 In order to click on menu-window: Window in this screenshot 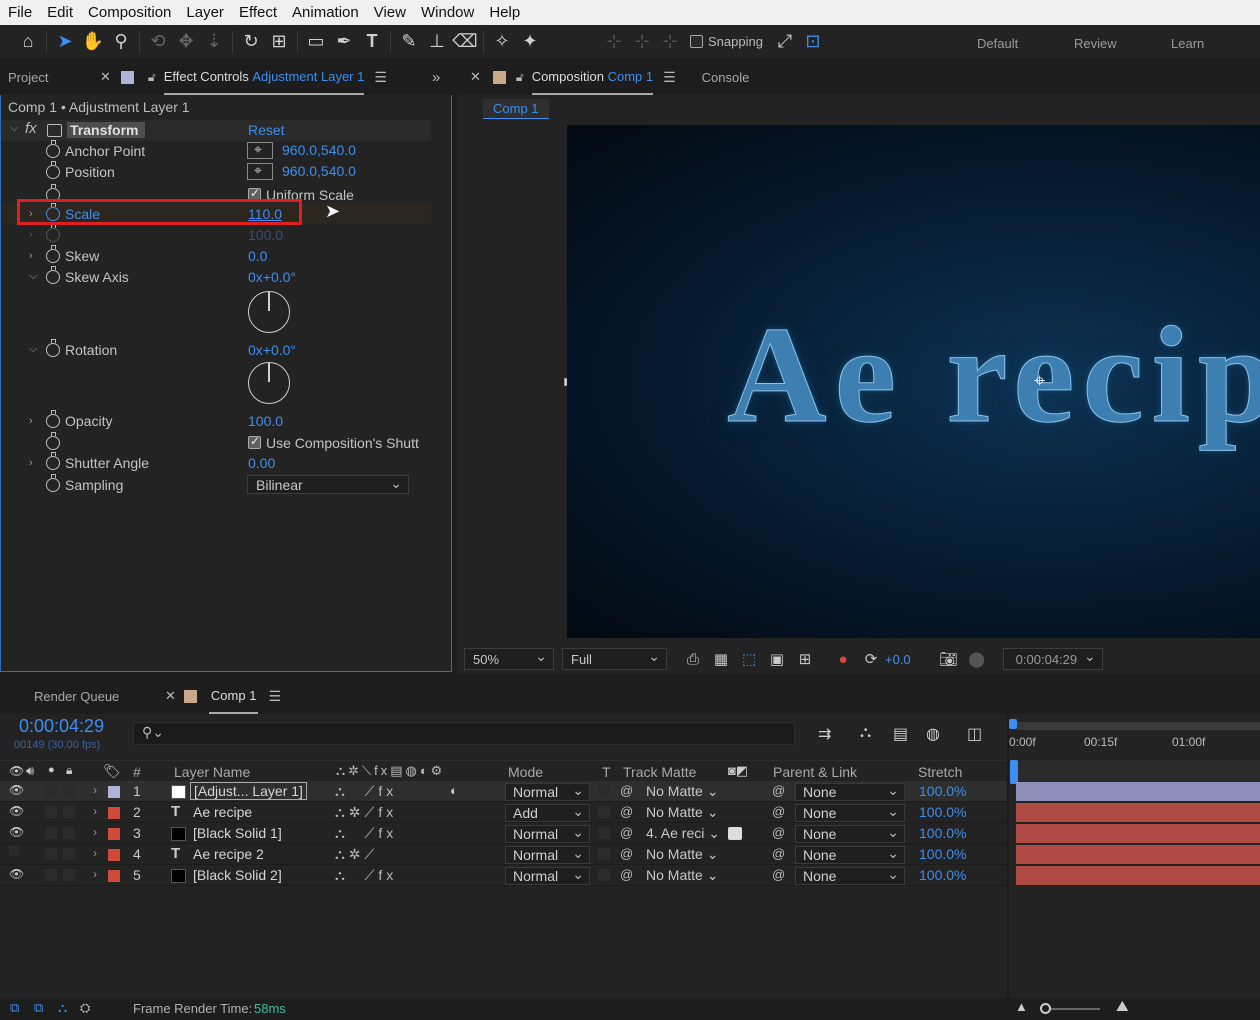, I will do `click(447, 12)`.